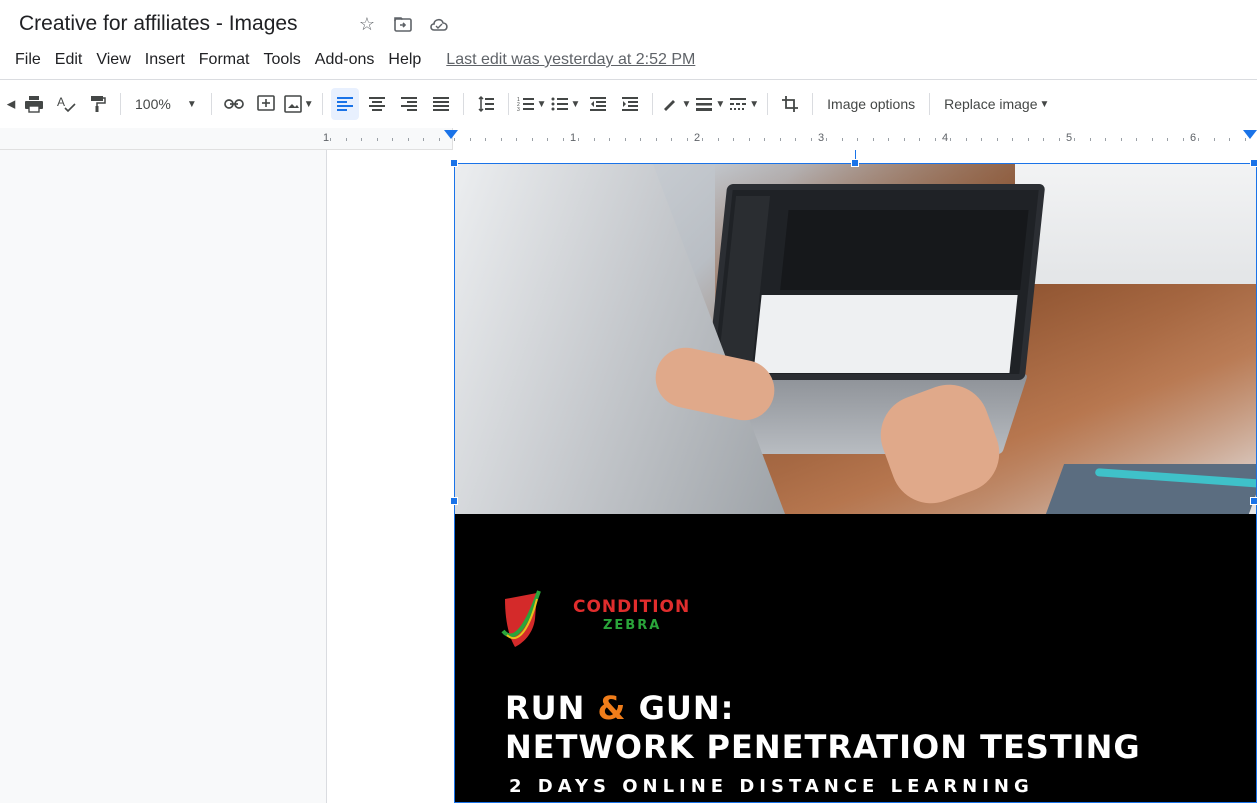 The width and height of the screenshot is (1257, 803). What do you see at coordinates (377, 104) in the screenshot?
I see `align-center-icon` at bounding box center [377, 104].